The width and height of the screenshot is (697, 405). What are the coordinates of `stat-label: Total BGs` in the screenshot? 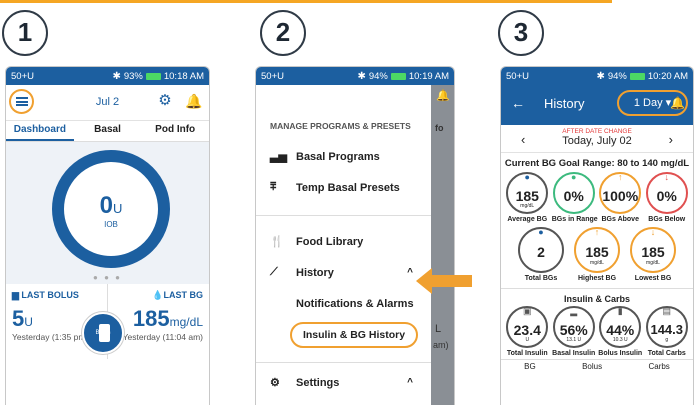 It's located at (541, 278).